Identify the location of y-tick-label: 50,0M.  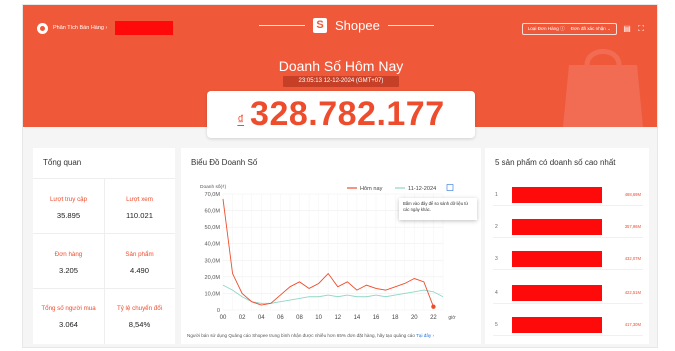
(212, 228).